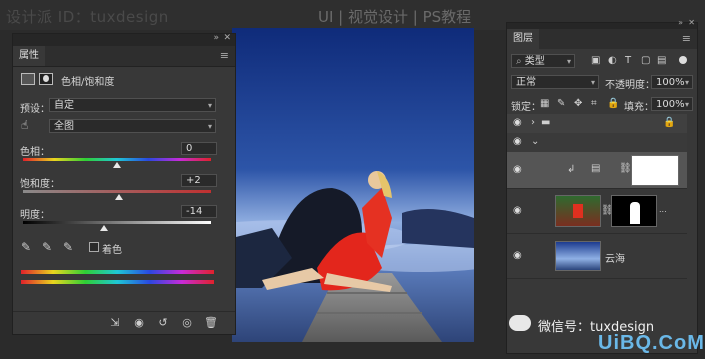  I want to click on layer-mask-thumbnail, so click(655, 170).